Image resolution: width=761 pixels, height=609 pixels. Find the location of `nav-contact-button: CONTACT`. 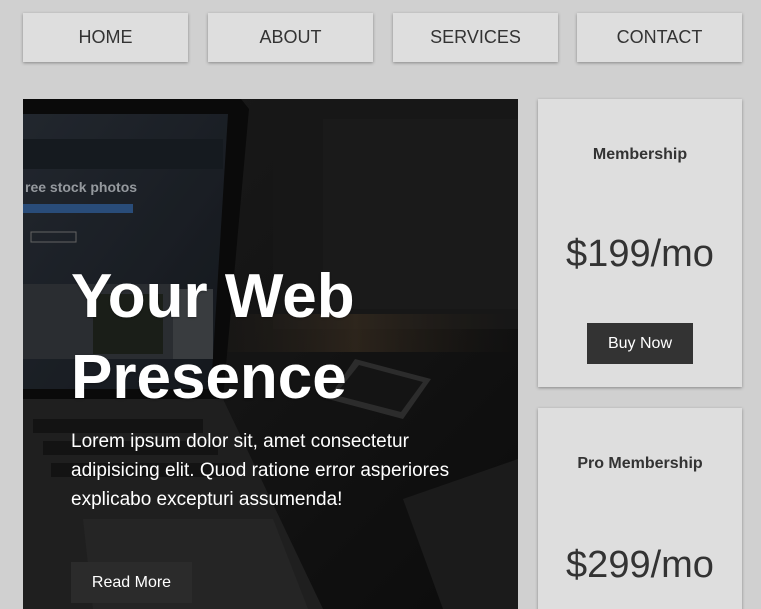

nav-contact-button: CONTACT is located at coordinates (659, 37).